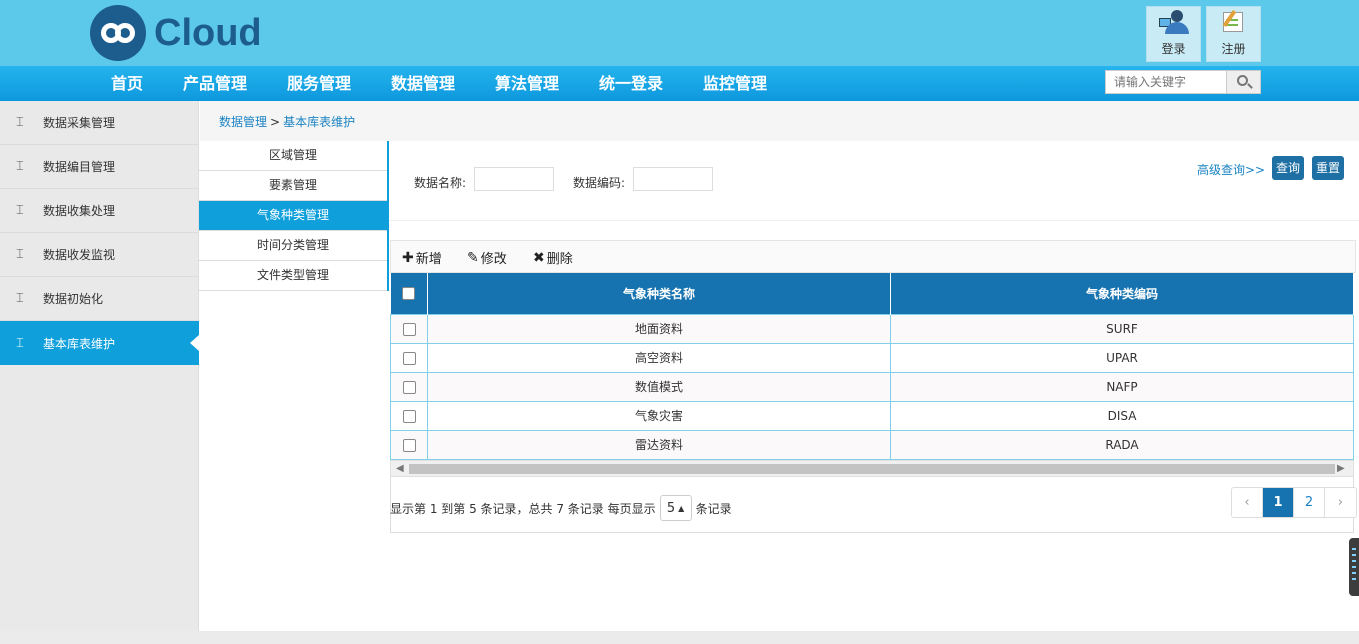 This screenshot has width=1359, height=644. Describe the element at coordinates (215, 83) in the screenshot. I see `nav-item-products: 产品管理` at that location.